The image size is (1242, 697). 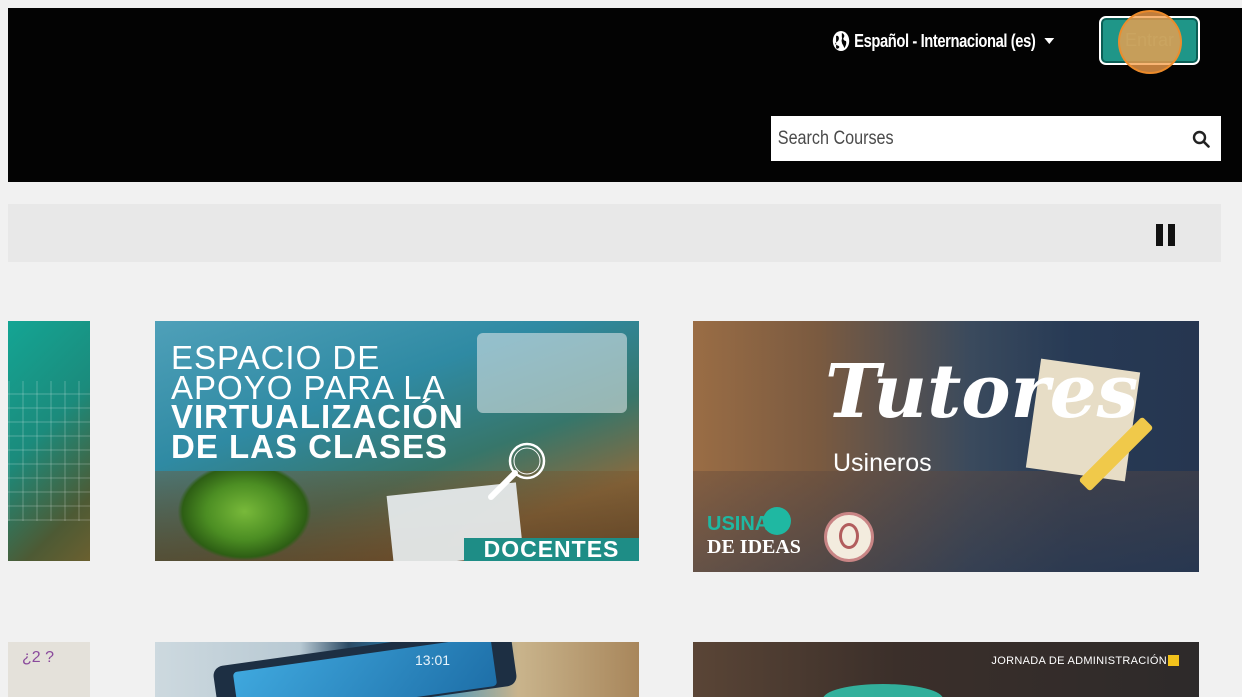 What do you see at coordinates (49, 451) in the screenshot?
I see `course-image` at bounding box center [49, 451].